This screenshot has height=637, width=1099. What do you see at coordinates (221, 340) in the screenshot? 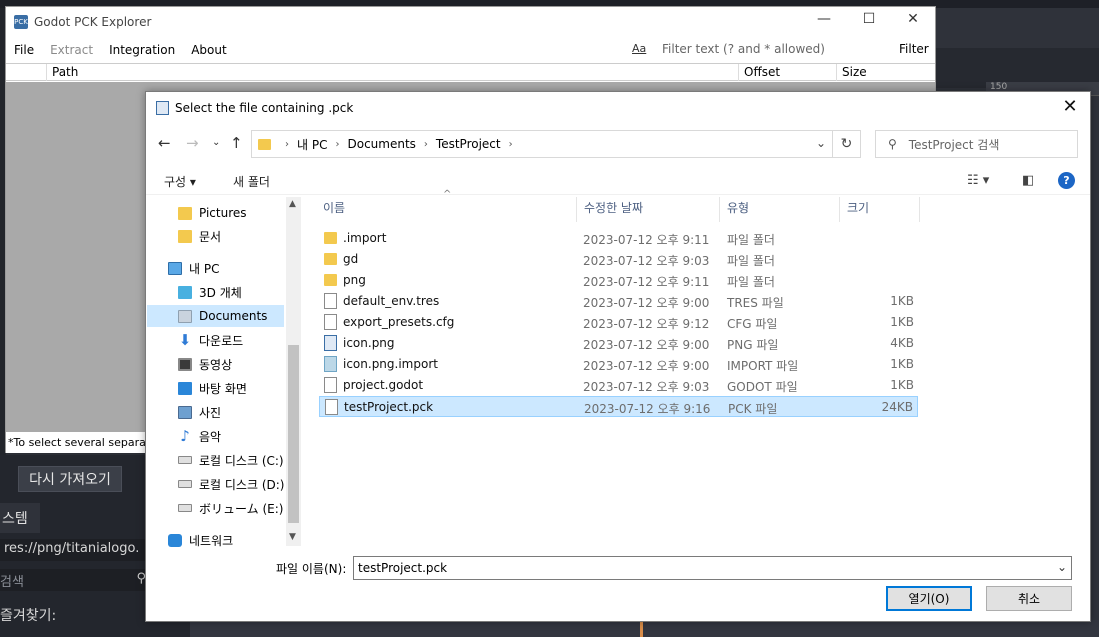
I see `nav-item-label: 다운로드` at bounding box center [221, 340].